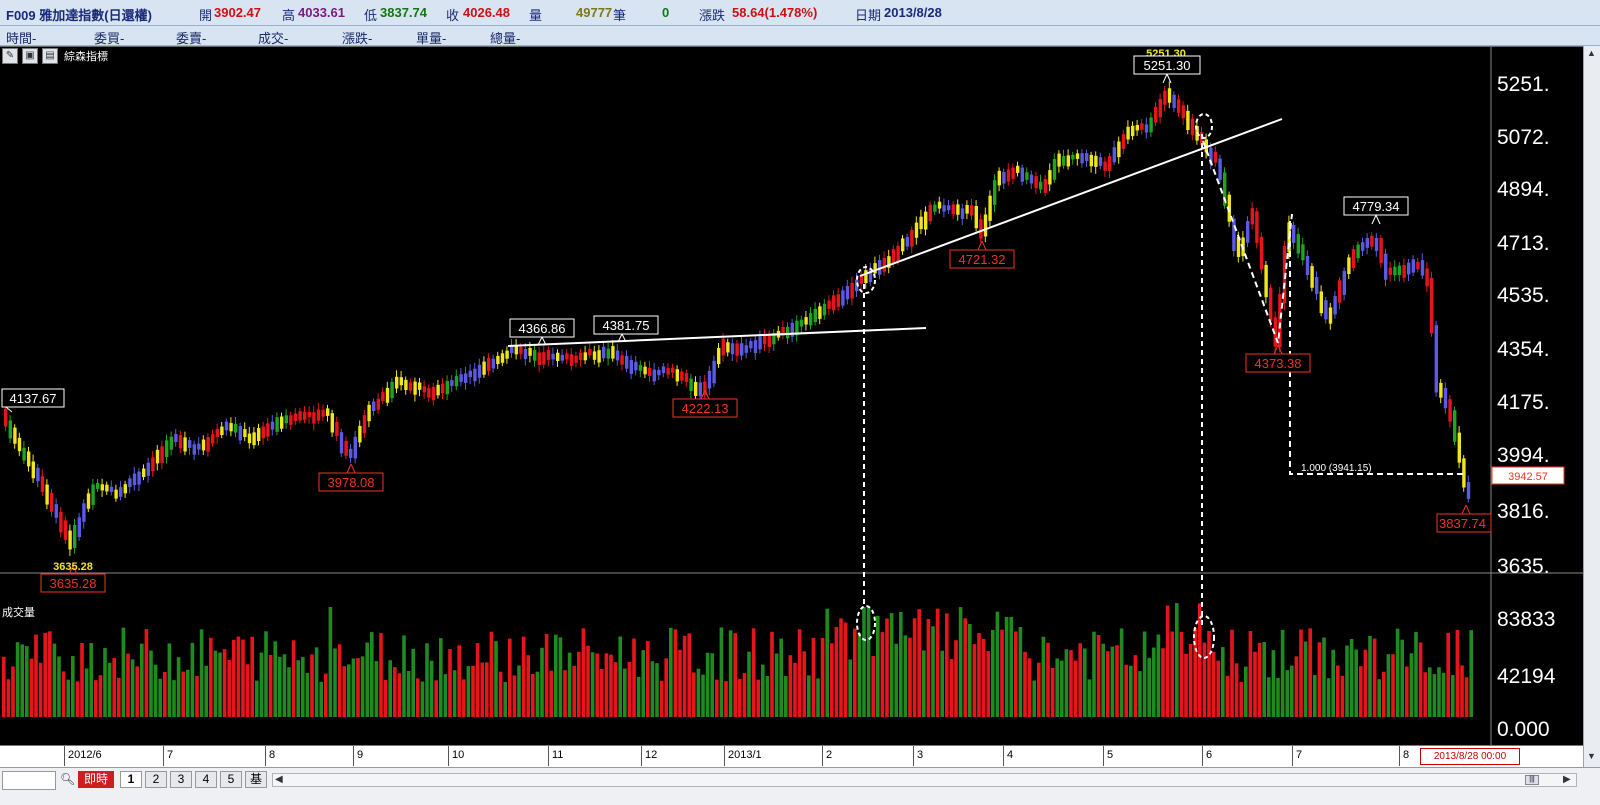 Image resolution: width=1600 pixels, height=805 pixels. Describe the element at coordinates (256, 779) in the screenshot. I see `period-tab-base: 基` at that location.